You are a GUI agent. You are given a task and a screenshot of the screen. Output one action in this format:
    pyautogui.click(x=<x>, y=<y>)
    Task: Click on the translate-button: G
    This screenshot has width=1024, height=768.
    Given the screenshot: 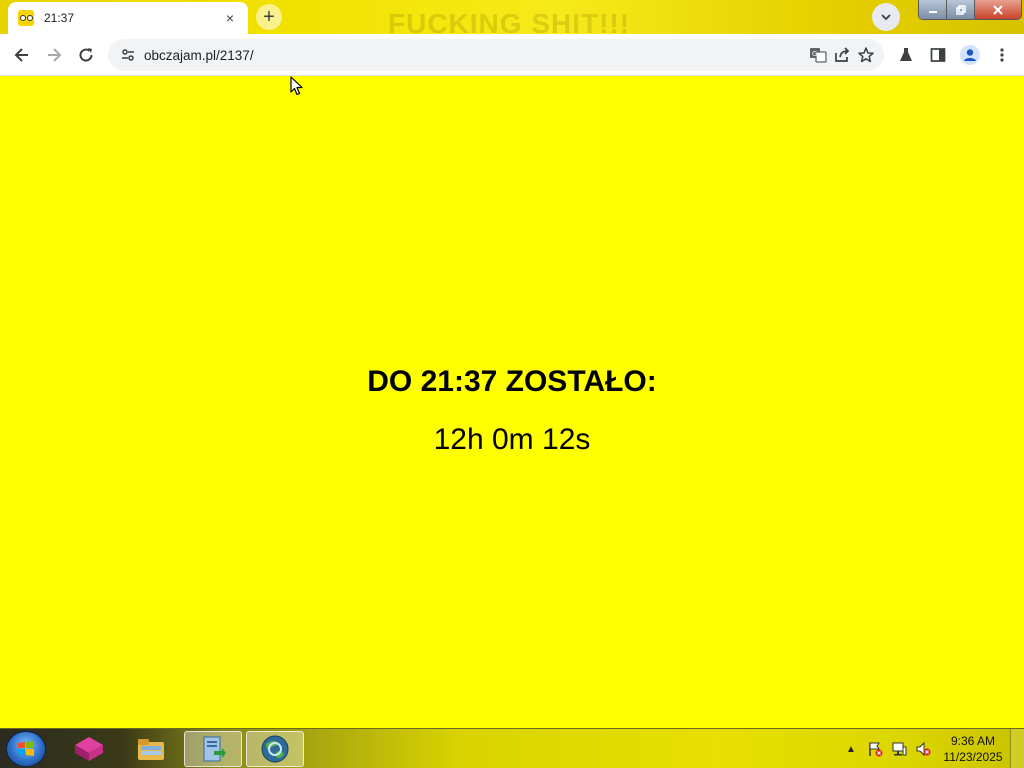 What is the action you would take?
    pyautogui.click(x=818, y=55)
    